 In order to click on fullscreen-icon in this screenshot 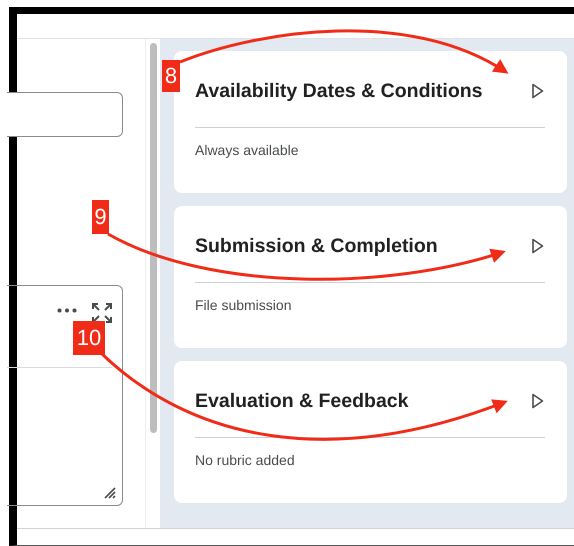, I will do `click(102, 313)`.